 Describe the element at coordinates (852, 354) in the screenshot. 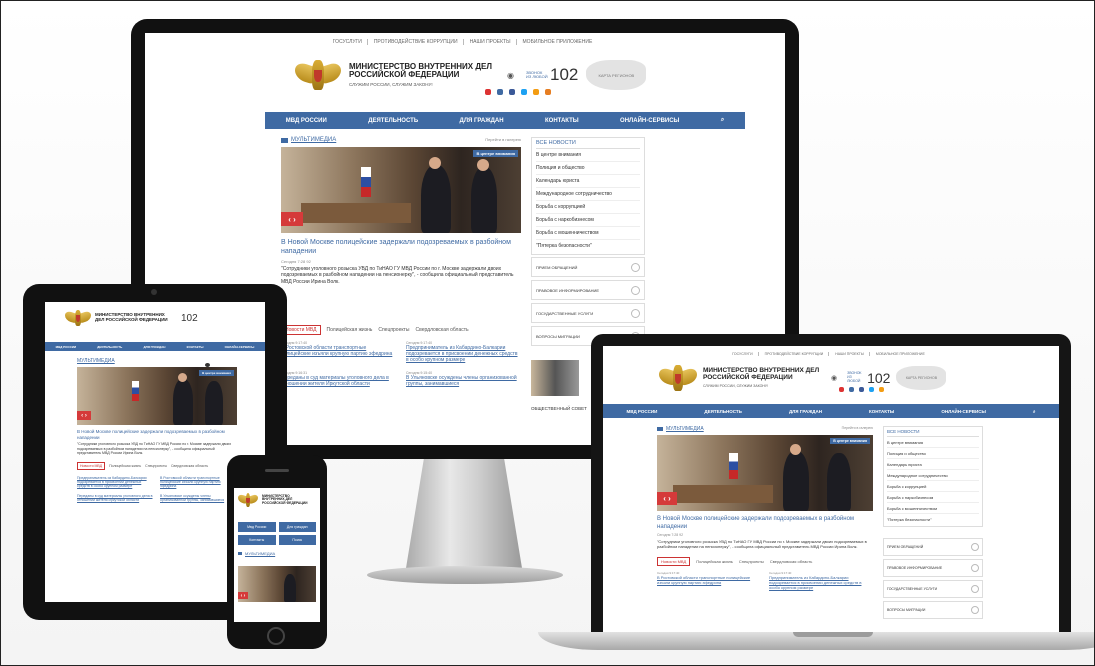

I see `top-link: НАШИ ПРОЕКТЫ` at that location.